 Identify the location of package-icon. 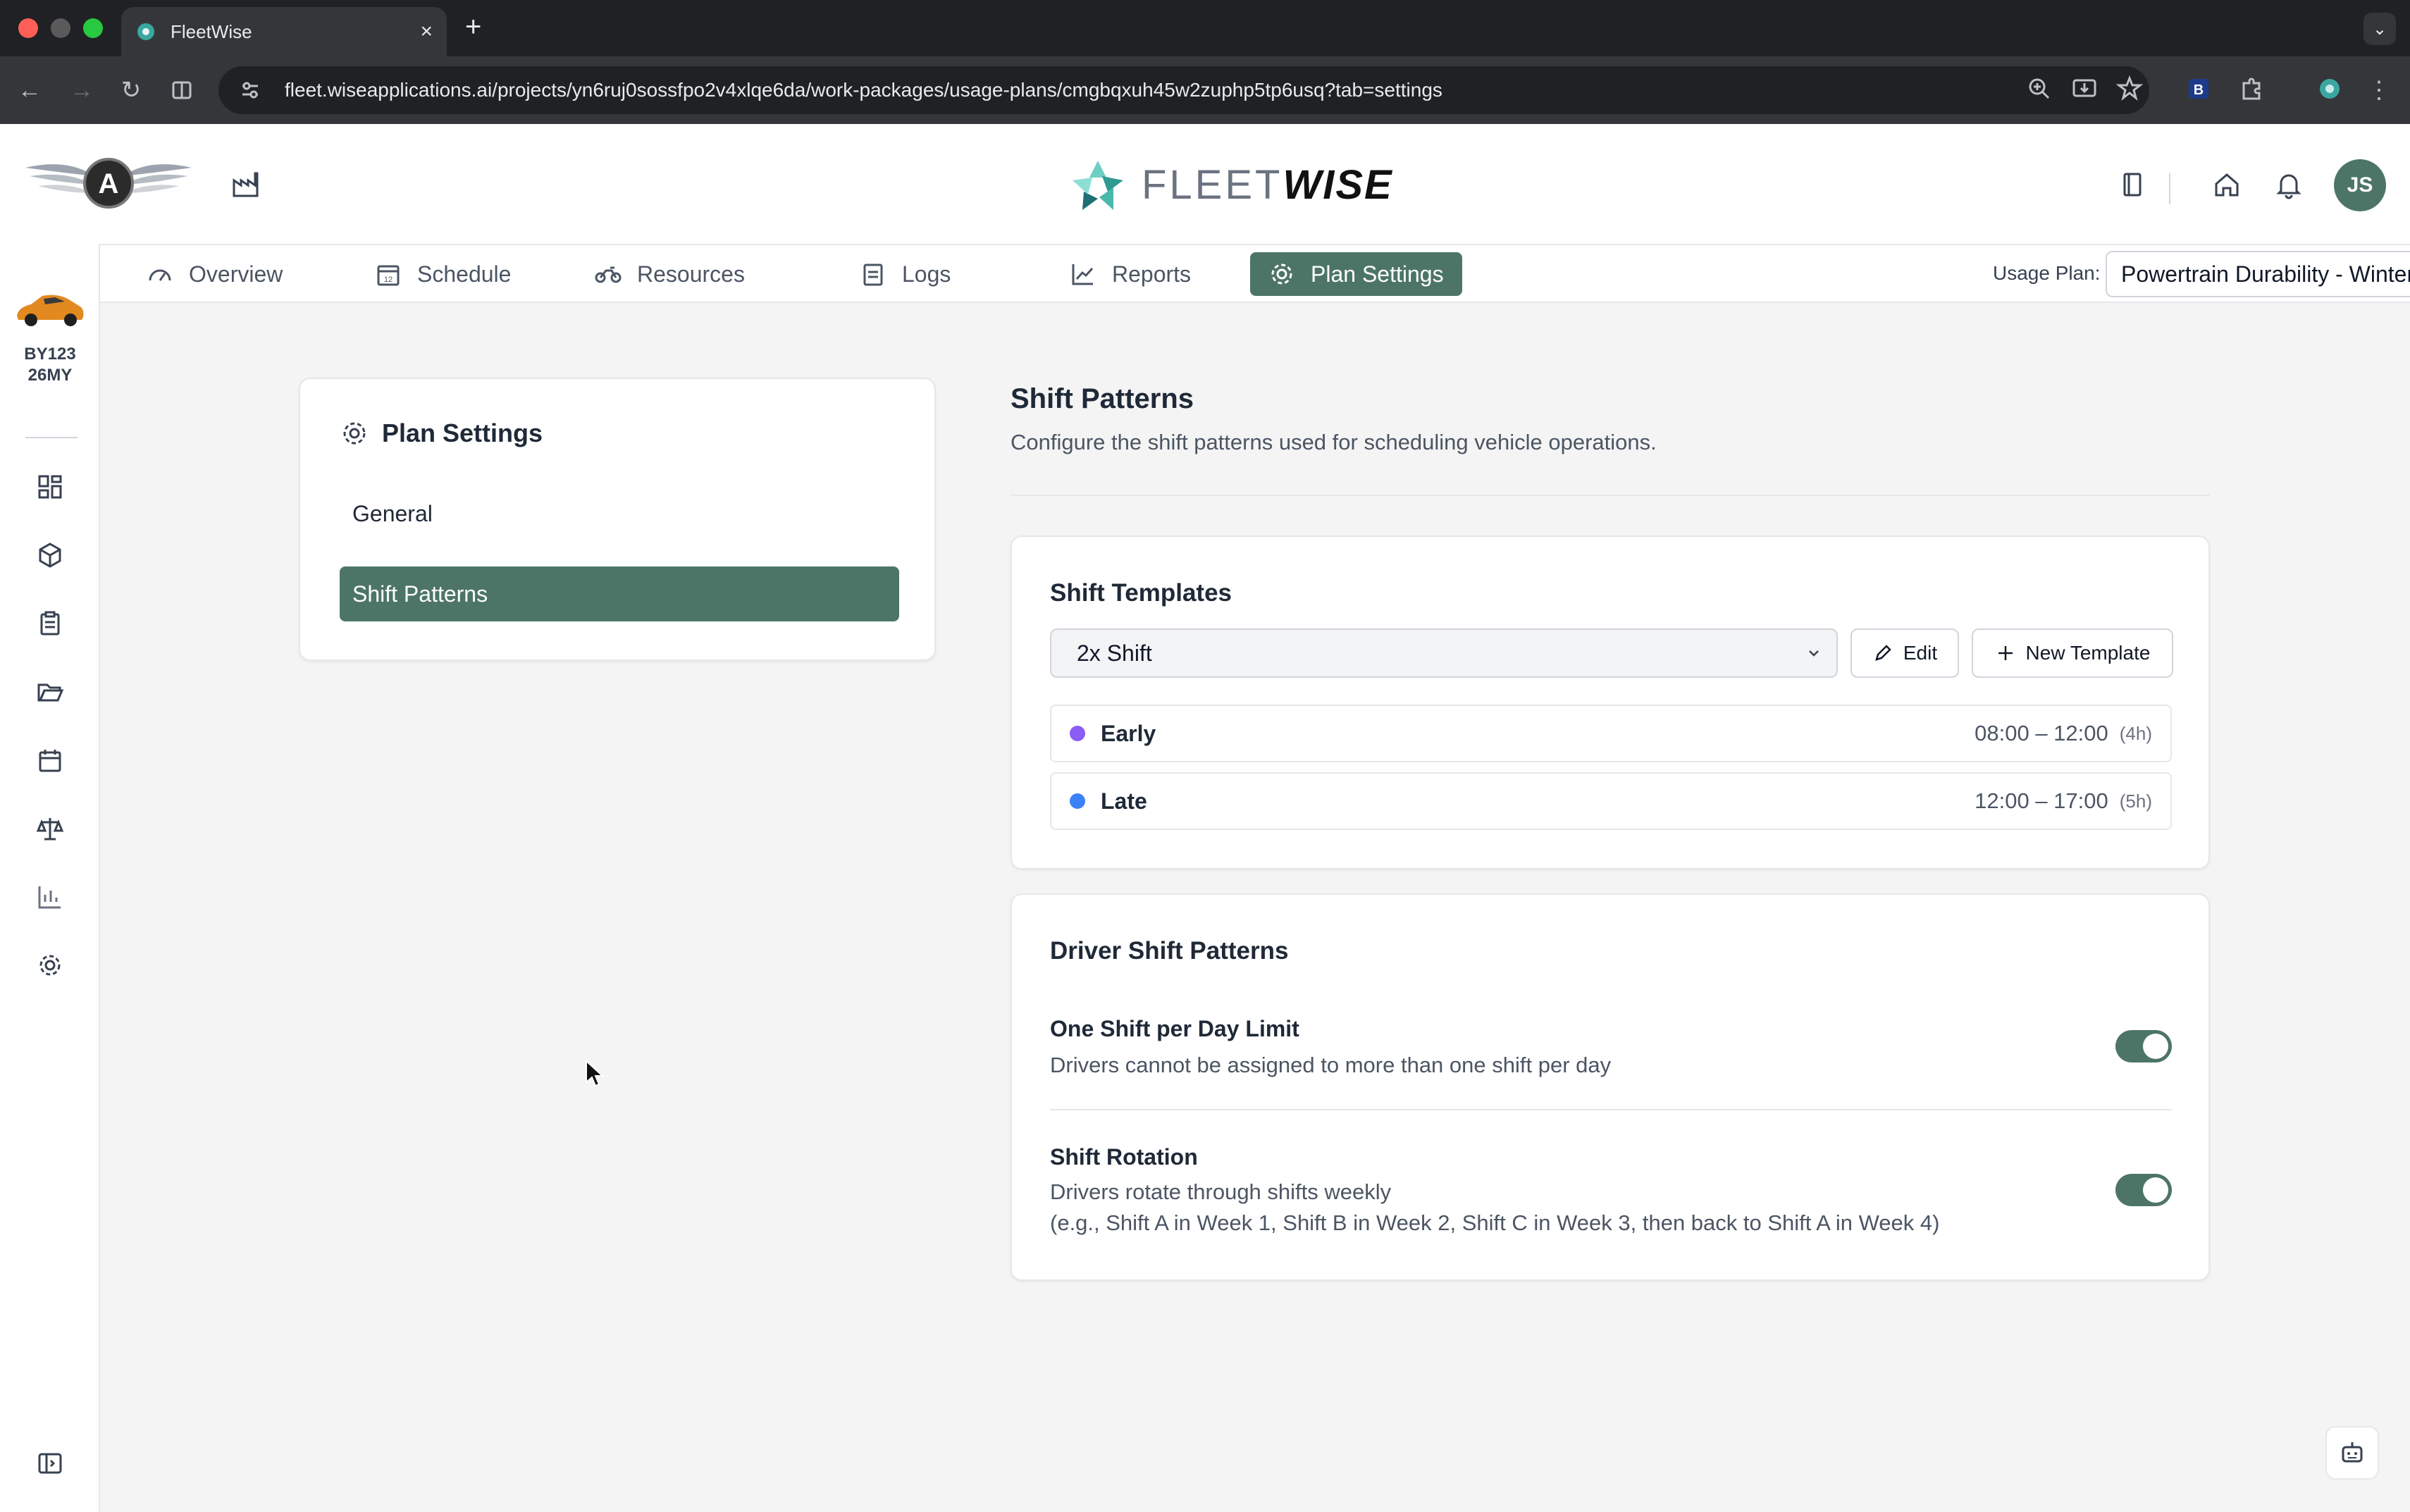
(50, 555).